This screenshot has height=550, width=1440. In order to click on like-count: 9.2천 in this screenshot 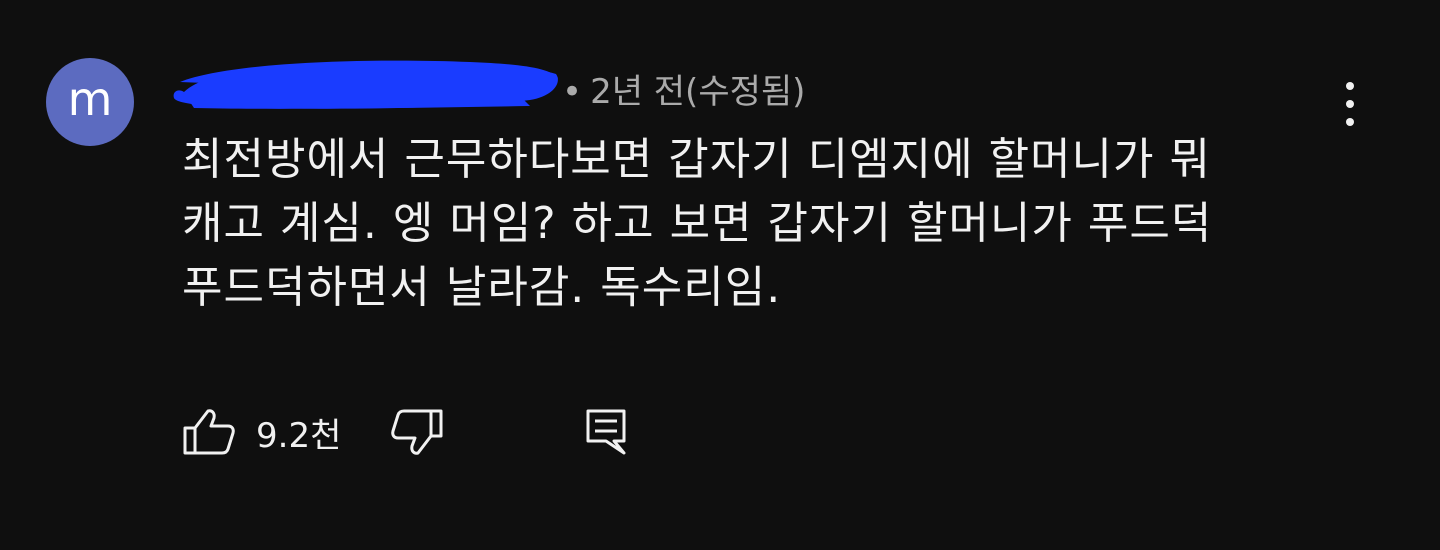, I will do `click(299, 435)`.